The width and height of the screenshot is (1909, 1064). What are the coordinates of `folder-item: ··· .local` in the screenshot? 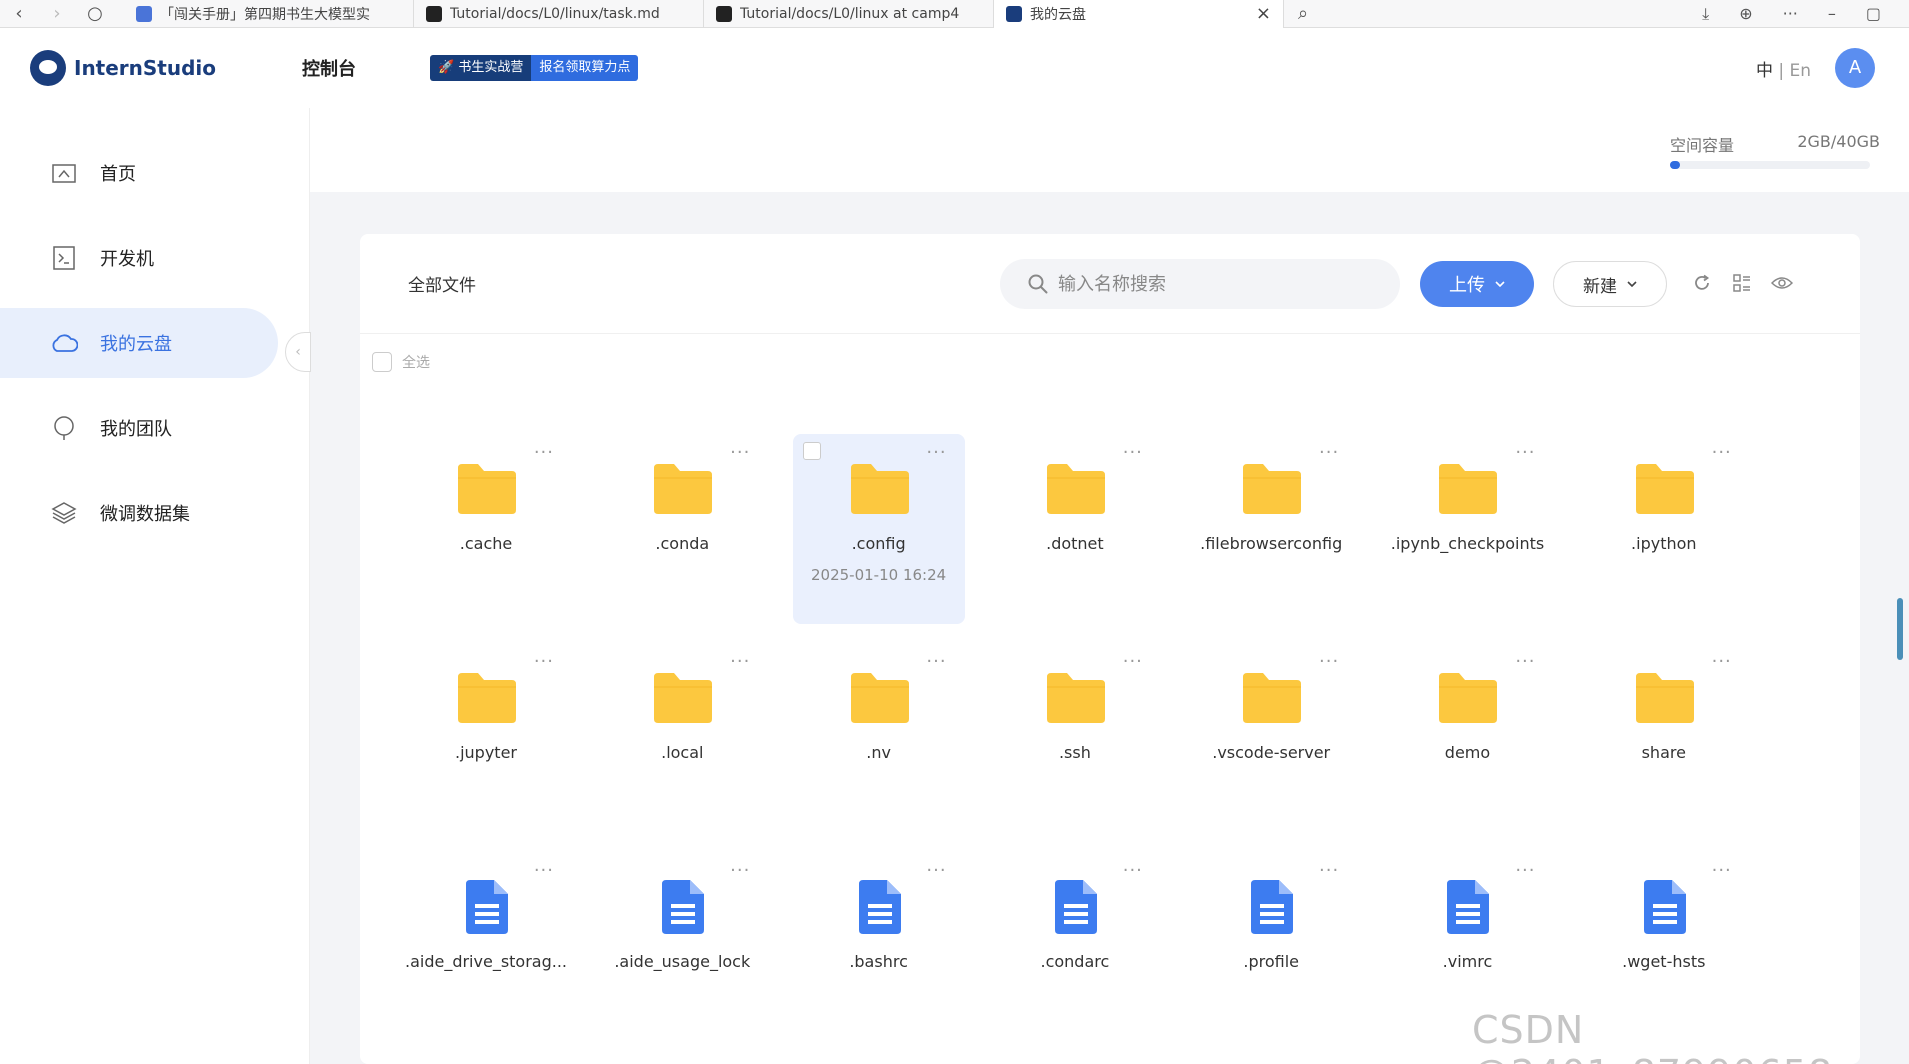 It's located at (682, 738).